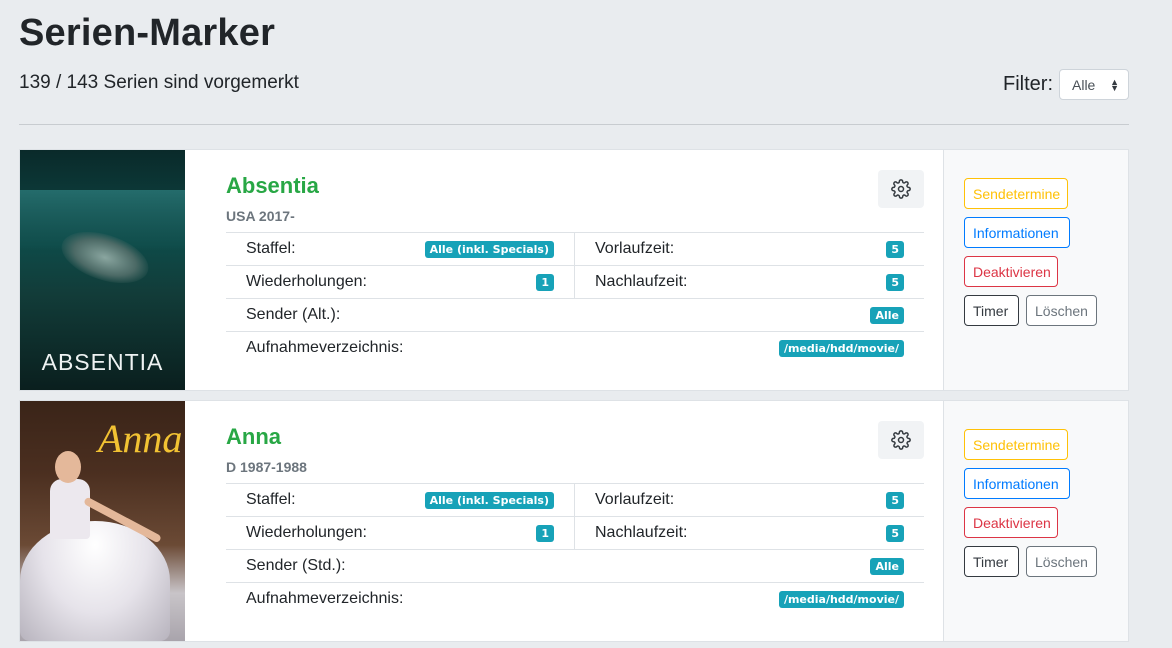  Describe the element at coordinates (266, 467) in the screenshot. I see `series-meta: D 1987-1988` at that location.